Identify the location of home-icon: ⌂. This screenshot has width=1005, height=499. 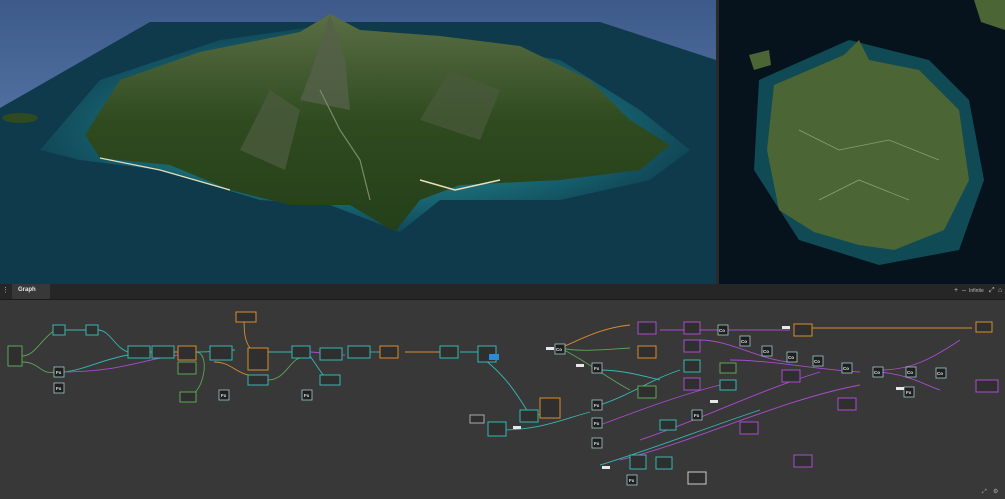
(1000, 291).